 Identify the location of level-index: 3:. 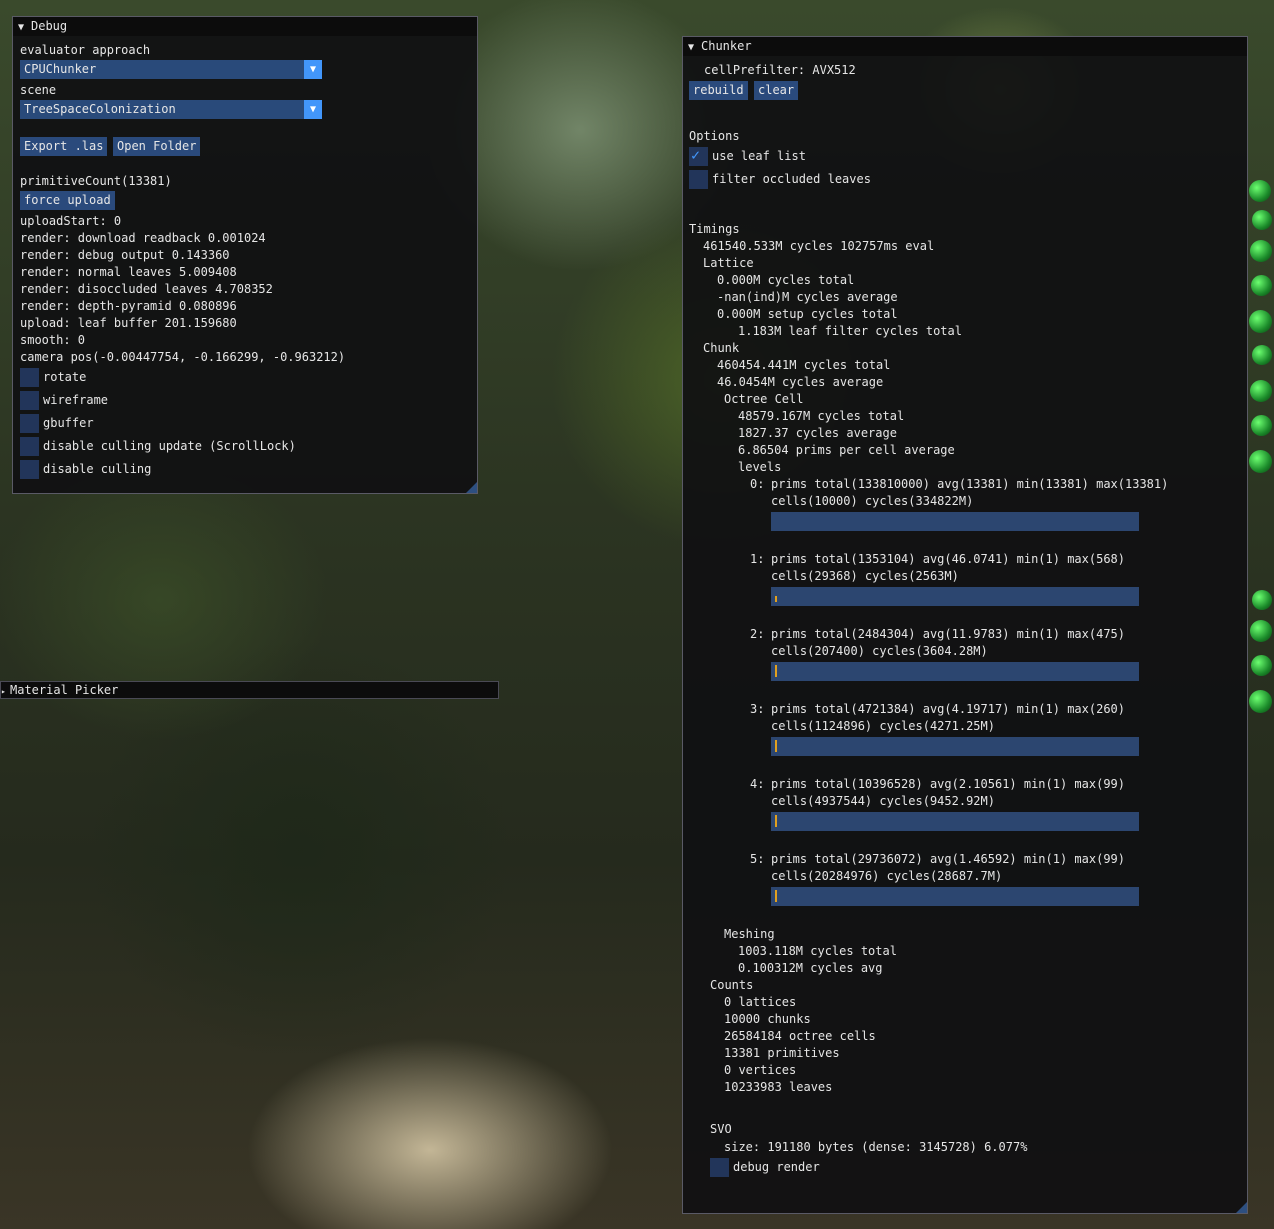
(757, 709).